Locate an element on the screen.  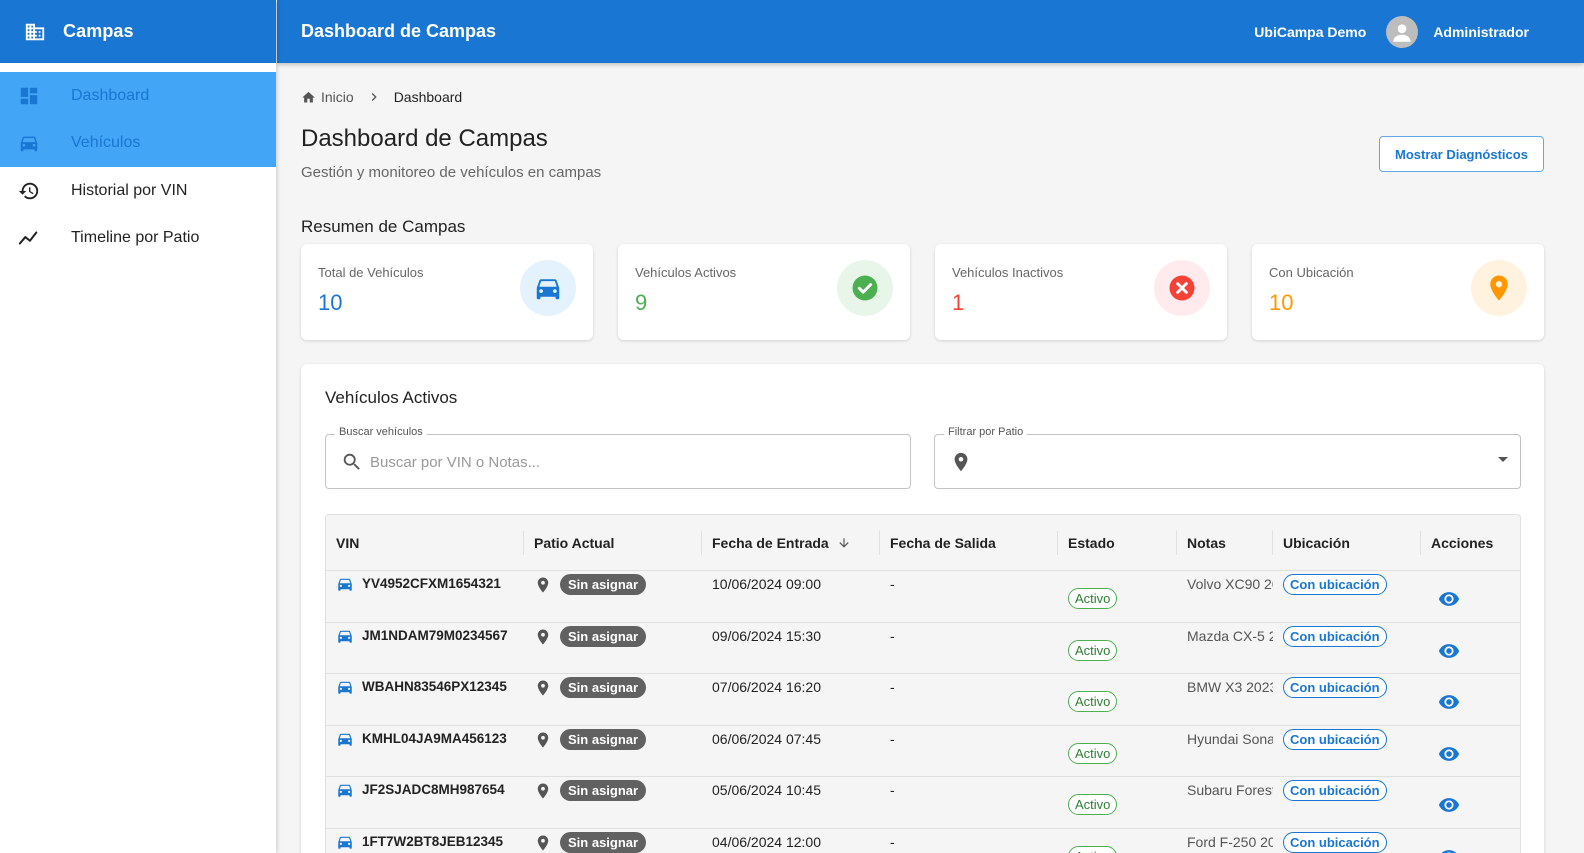
notas-cell: Hyundai Sonata is located at coordinates (1230, 738).